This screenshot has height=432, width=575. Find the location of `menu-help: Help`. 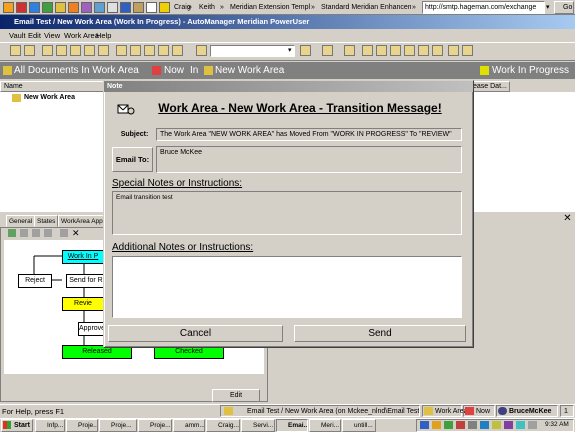

menu-help: Help is located at coordinates (103, 35).